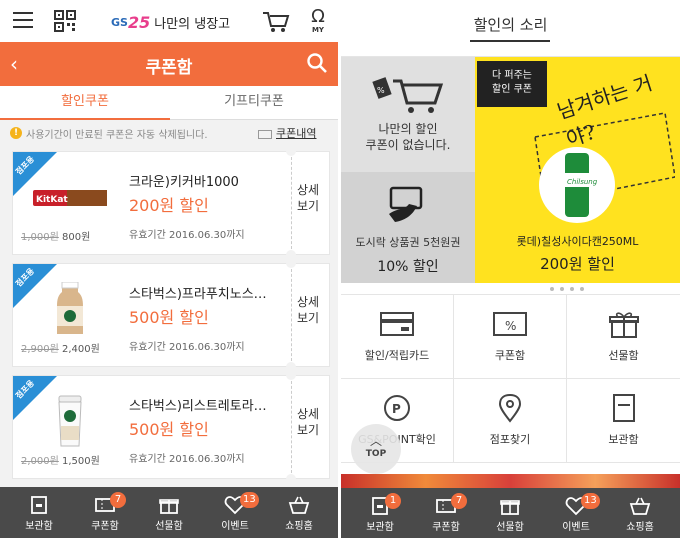 This screenshot has width=680, height=538. I want to click on page-title: 할인의 소리, so click(510, 25).